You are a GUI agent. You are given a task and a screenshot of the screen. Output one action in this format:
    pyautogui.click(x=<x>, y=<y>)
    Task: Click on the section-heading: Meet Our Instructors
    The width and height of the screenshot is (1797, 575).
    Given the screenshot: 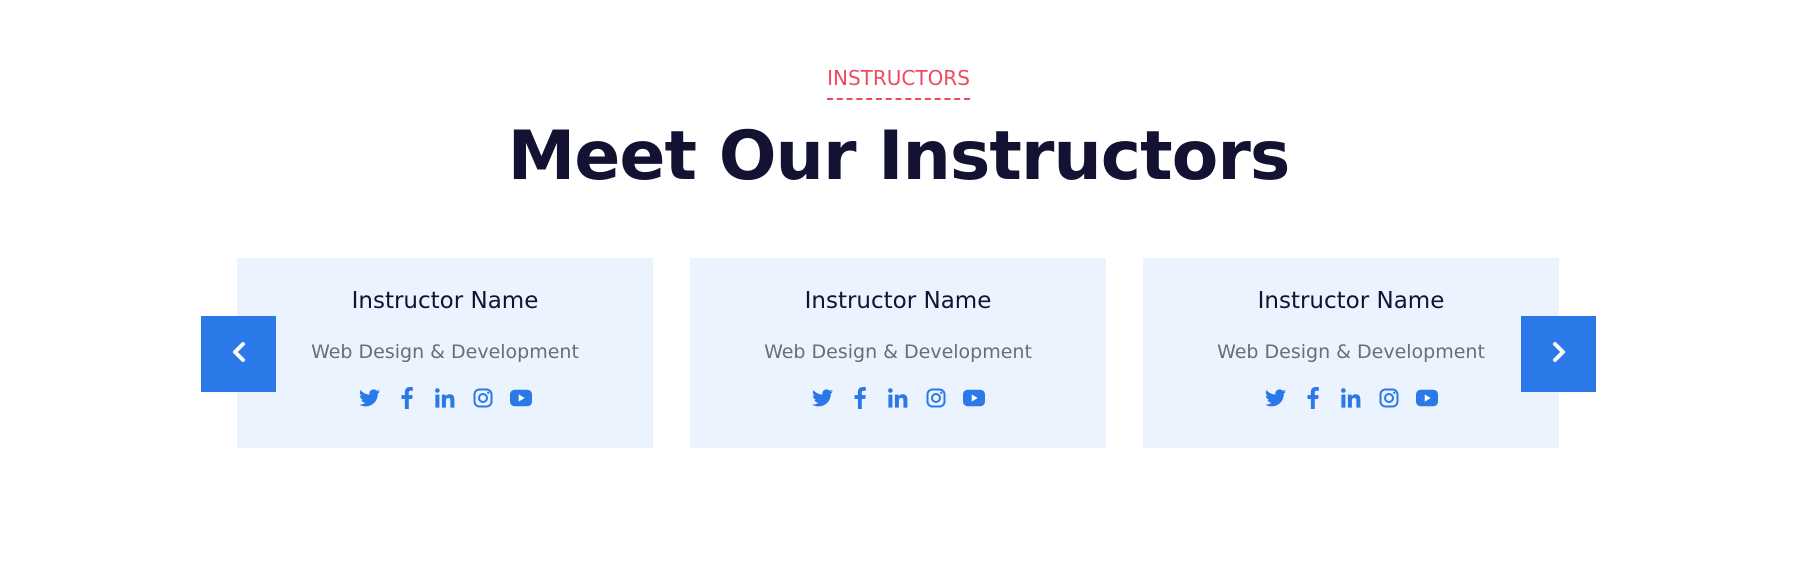 What is the action you would take?
    pyautogui.click(x=899, y=156)
    